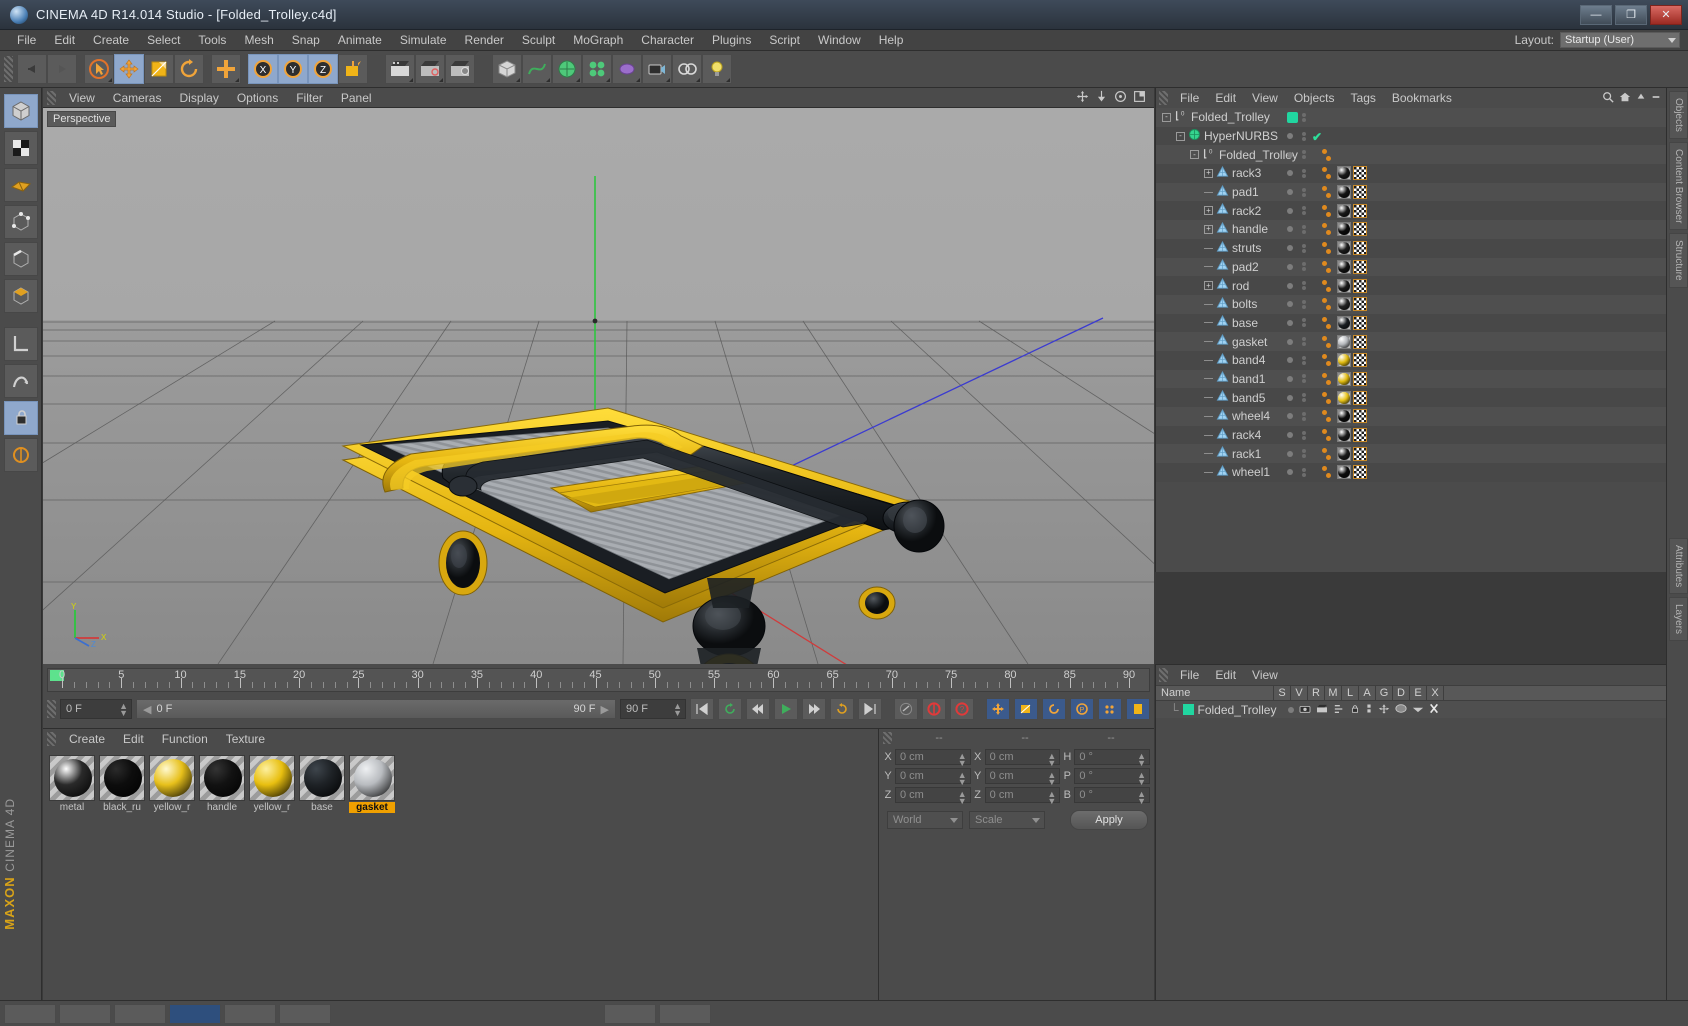  What do you see at coordinates (1418, 710) in the screenshot?
I see `visibility-tag-icon` at bounding box center [1418, 710].